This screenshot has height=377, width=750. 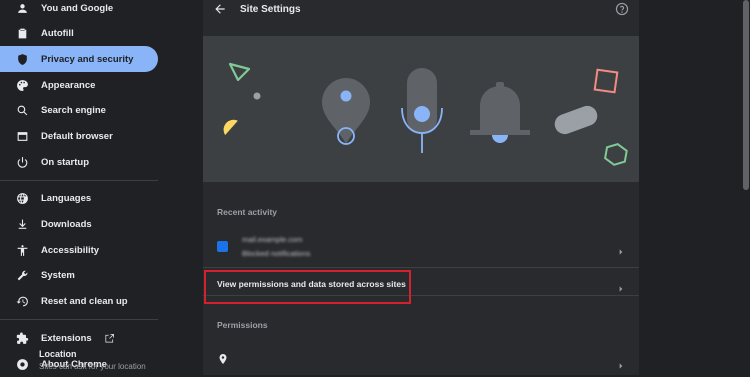 What do you see at coordinates (79, 33) in the screenshot?
I see `sidebar-item-autofill: Autofill` at bounding box center [79, 33].